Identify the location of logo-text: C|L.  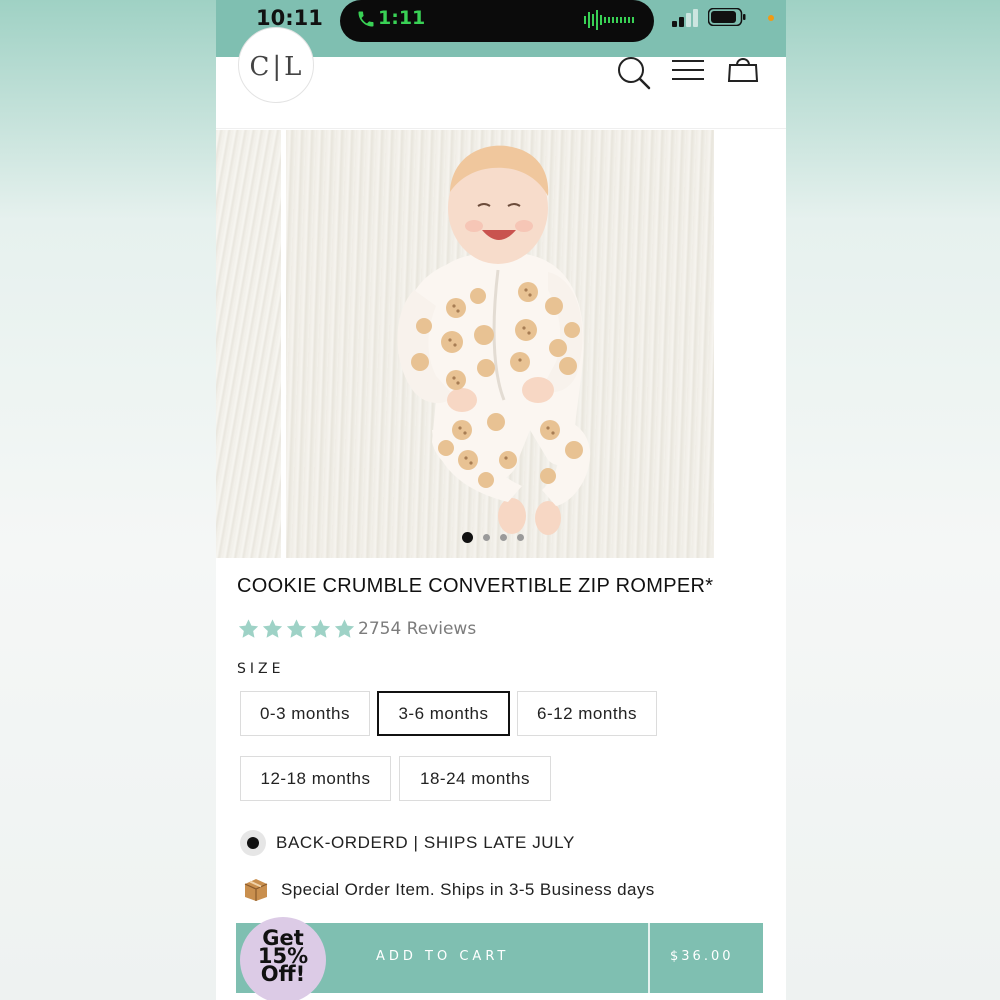
(277, 67).